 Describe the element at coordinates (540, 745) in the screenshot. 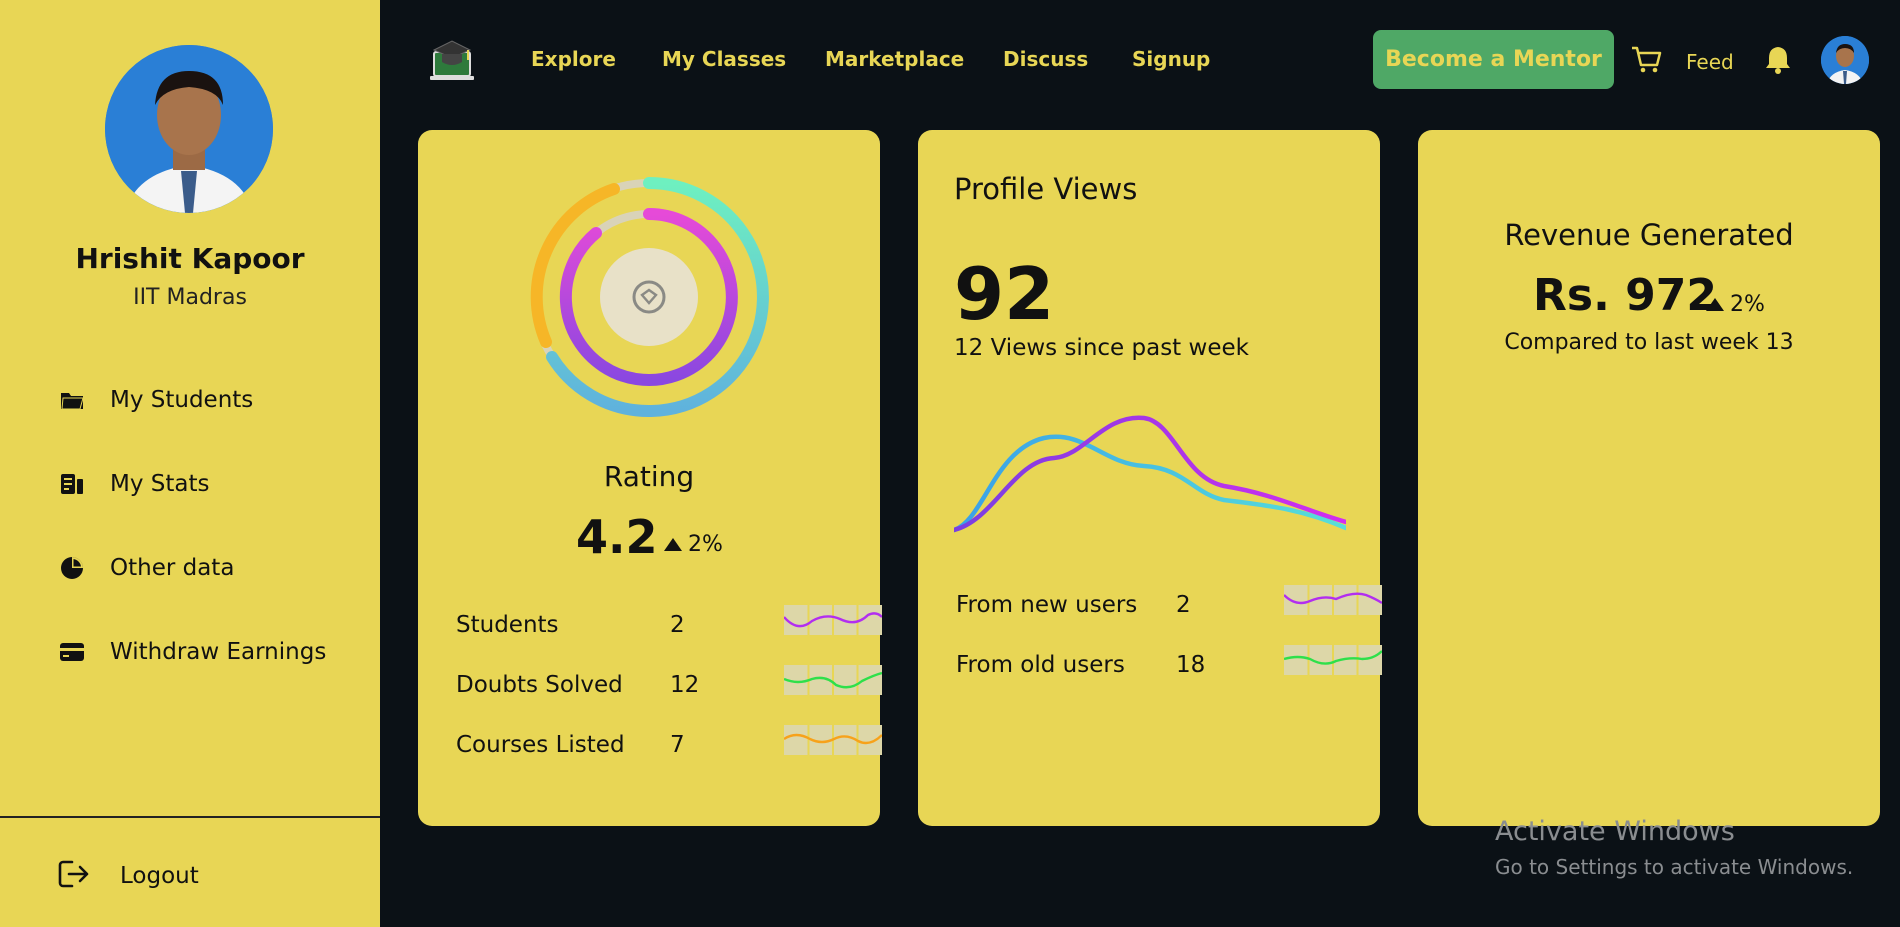

I see `stat-label: Courses Listed` at that location.